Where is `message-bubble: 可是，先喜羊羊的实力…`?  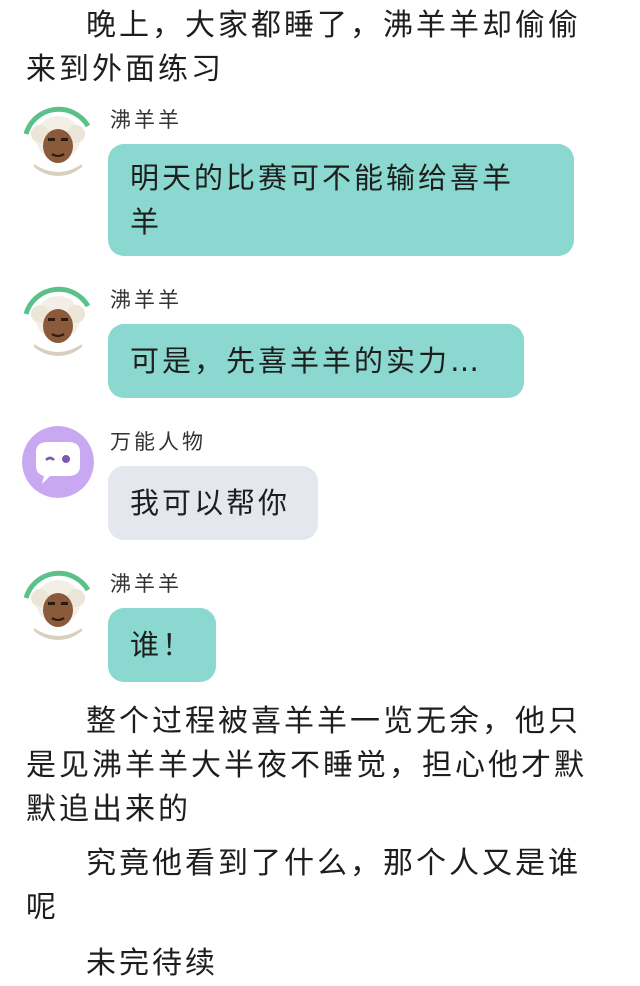
message-bubble: 可是，先喜羊羊的实力… is located at coordinates (316, 361).